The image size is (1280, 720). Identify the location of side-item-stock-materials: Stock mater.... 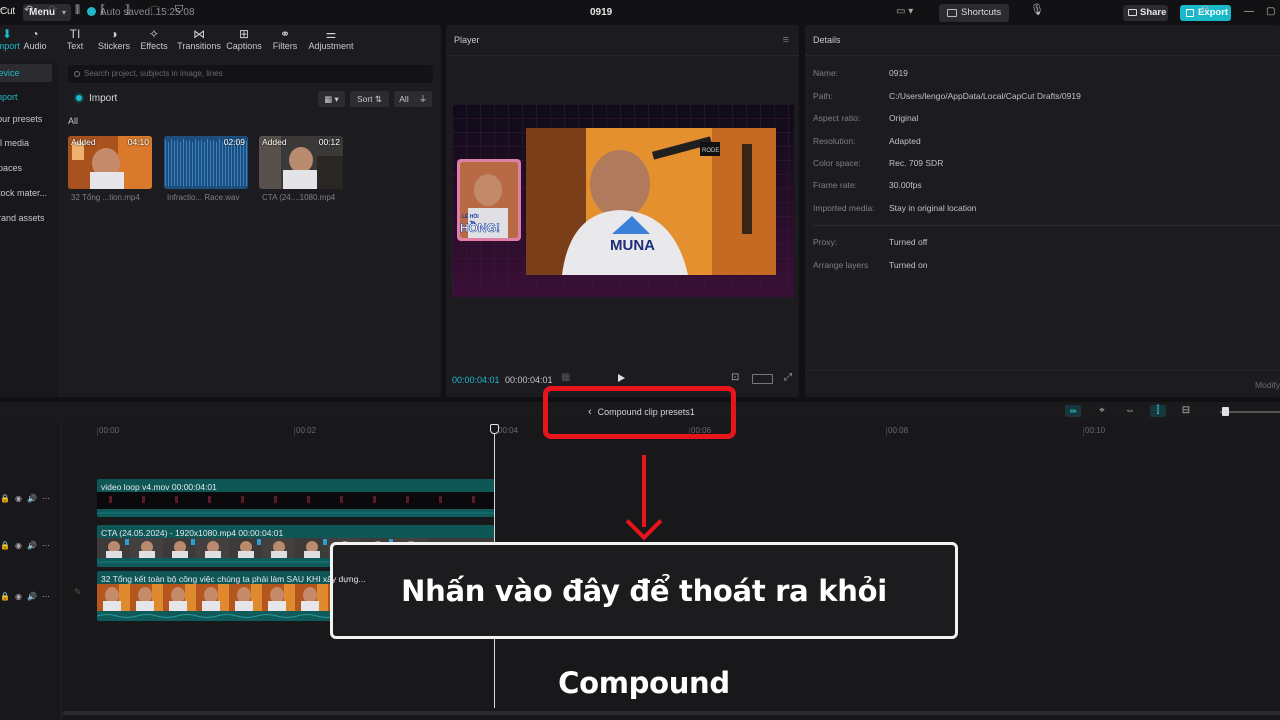
(26, 193).